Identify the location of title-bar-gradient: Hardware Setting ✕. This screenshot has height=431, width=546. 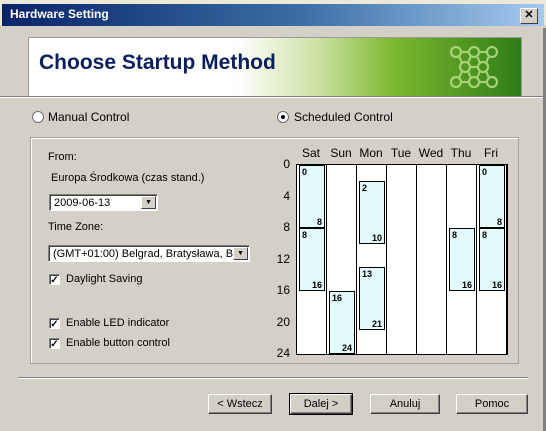
(273, 15).